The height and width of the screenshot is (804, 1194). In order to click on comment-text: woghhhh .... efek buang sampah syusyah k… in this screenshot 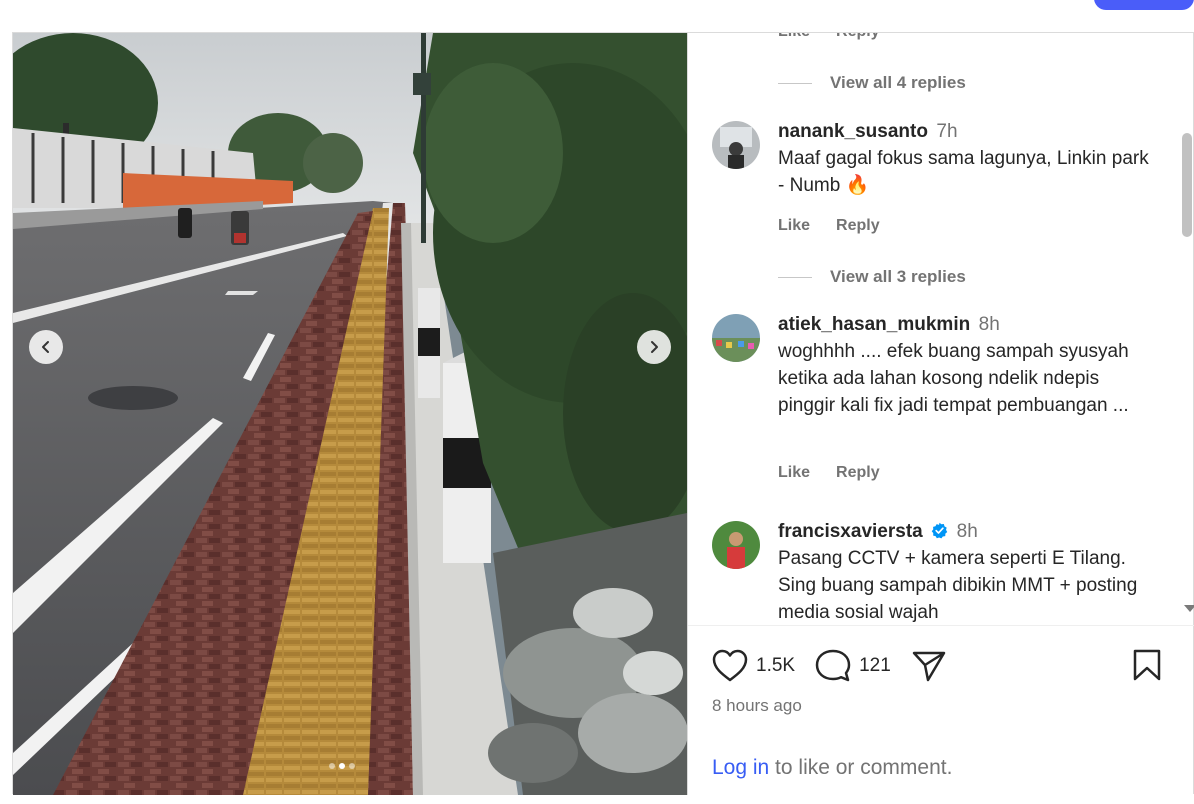, I will do `click(953, 378)`.